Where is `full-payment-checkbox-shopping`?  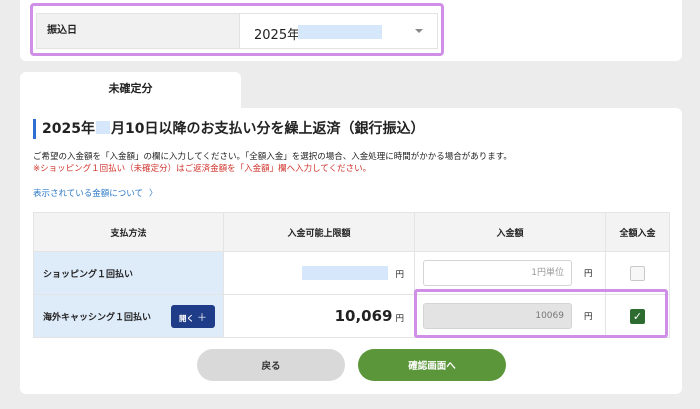 full-payment-checkbox-shopping is located at coordinates (637, 273).